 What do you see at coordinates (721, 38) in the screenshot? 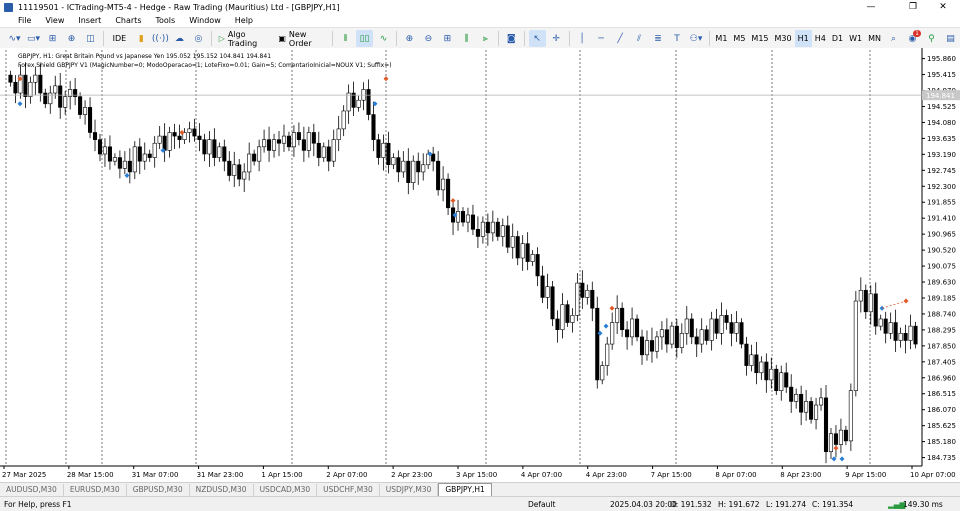
I see `timeframe-m1: M1` at bounding box center [721, 38].